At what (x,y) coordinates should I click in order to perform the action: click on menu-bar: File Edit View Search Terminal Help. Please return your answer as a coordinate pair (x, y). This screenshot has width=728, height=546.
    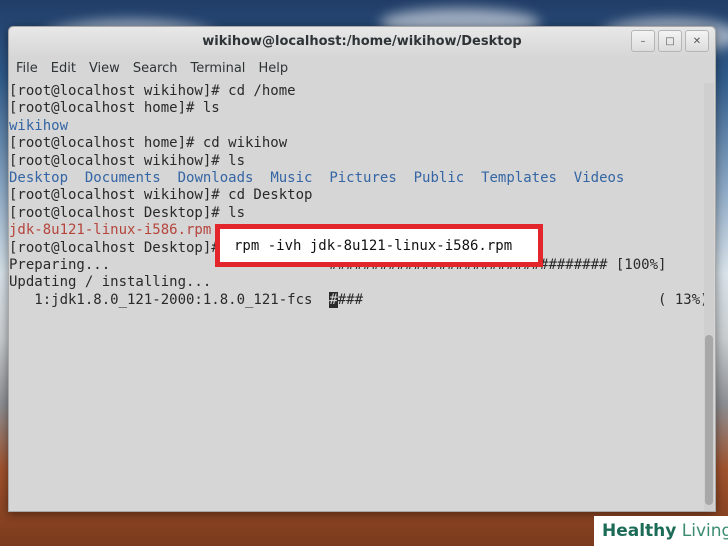
    Looking at the image, I should click on (362, 69).